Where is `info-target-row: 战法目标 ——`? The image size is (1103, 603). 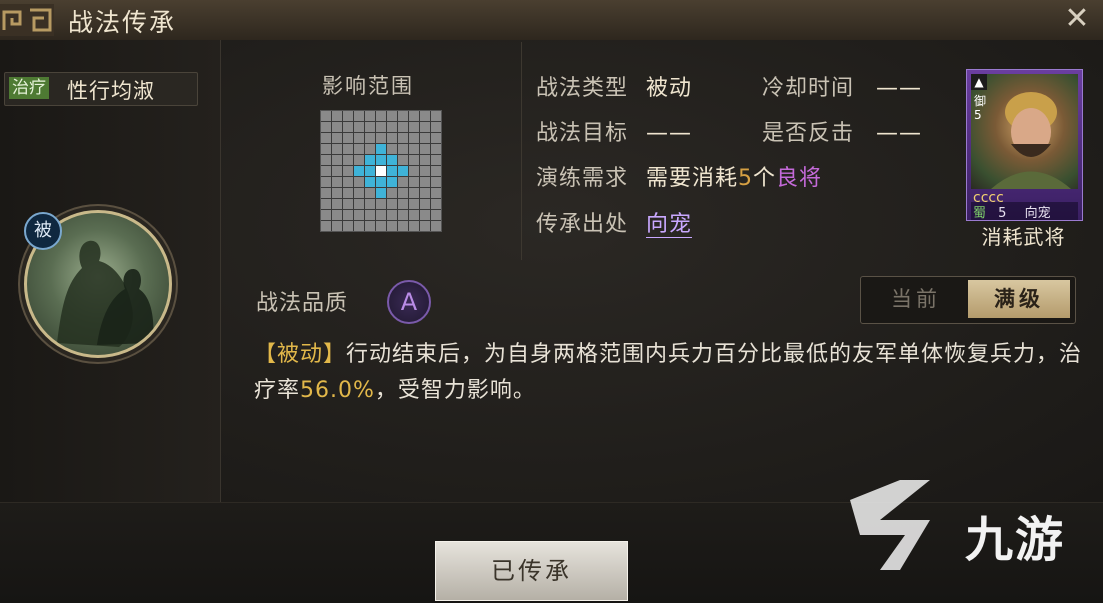
info-target-row: 战法目标 —— is located at coordinates (614, 131).